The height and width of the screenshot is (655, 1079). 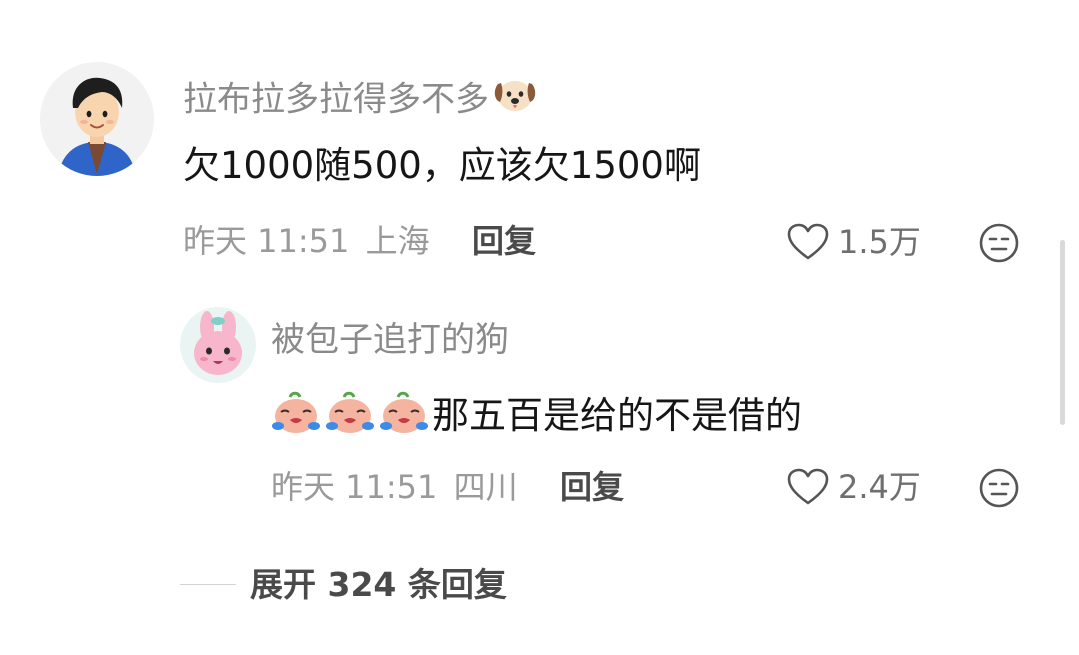 I want to click on reply-text-line: 那五百是给的不是借的, so click(x=536, y=415).